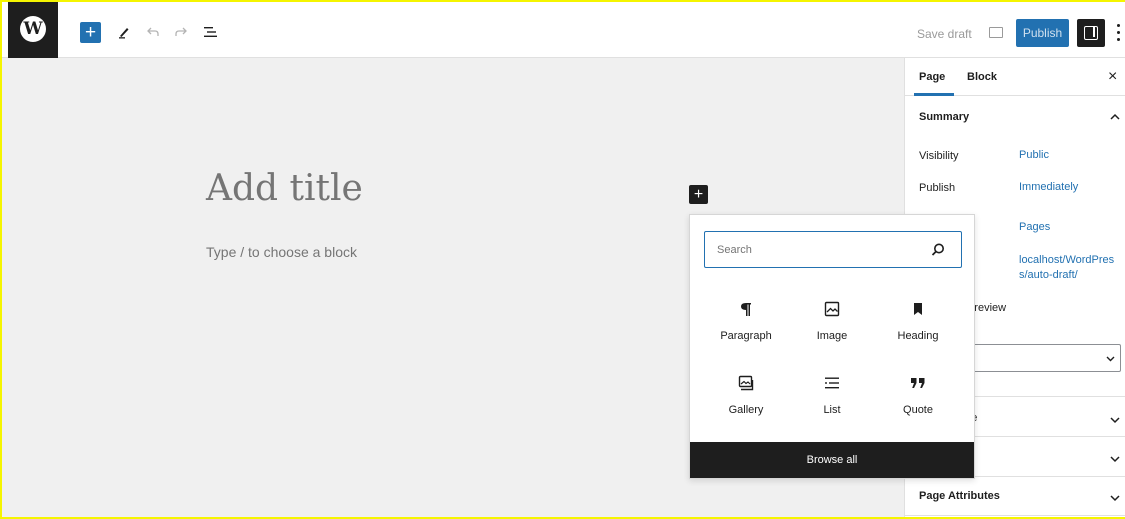 This screenshot has width=1125, height=519. Describe the element at coordinates (934, 94) in the screenshot. I see `active-tab-indicator` at that location.